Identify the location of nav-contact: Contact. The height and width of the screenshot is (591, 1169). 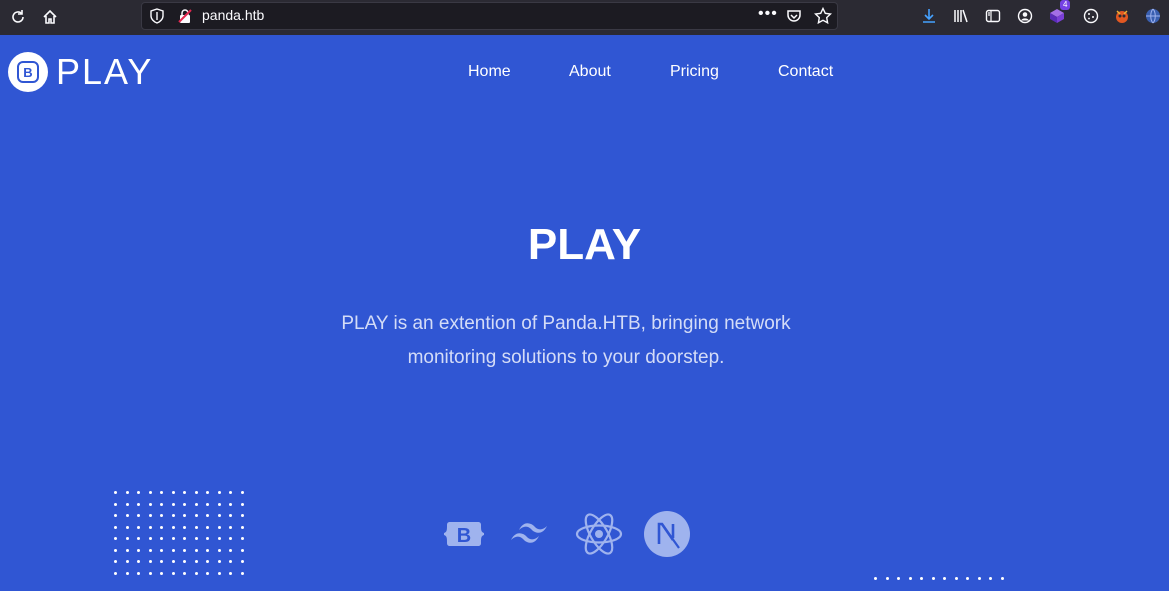
(805, 72).